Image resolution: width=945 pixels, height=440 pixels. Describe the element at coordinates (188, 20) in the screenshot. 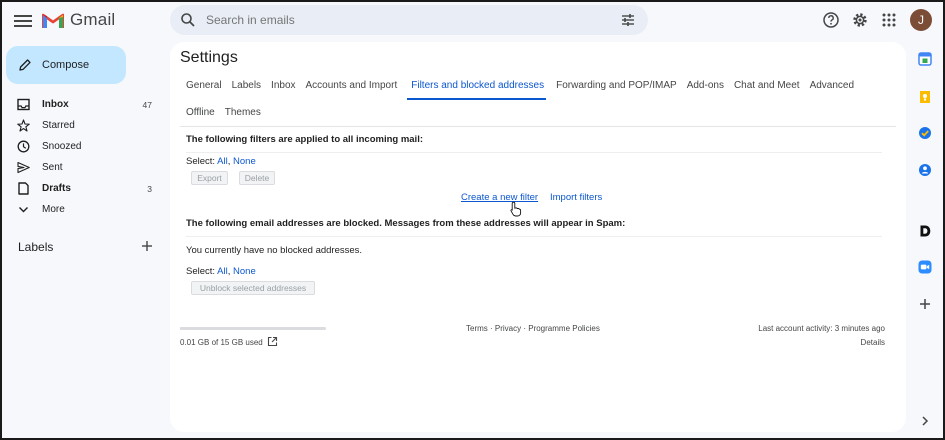

I see `search-icon` at that location.